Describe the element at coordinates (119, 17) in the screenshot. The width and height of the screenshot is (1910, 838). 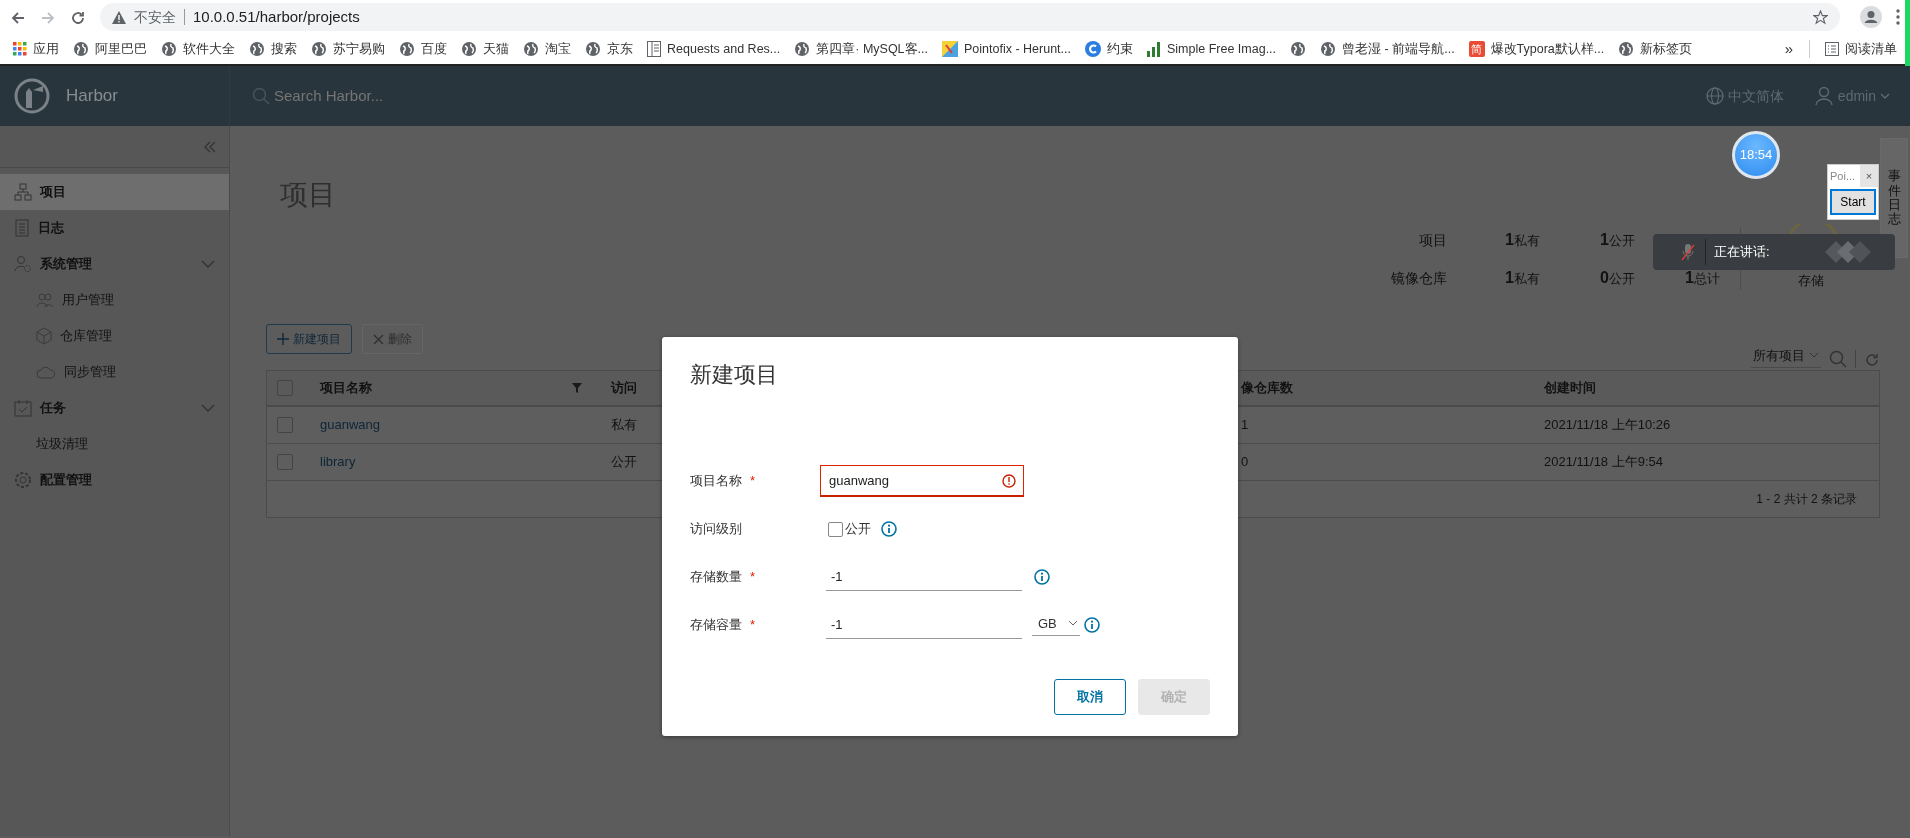
I see `warning-icon` at that location.